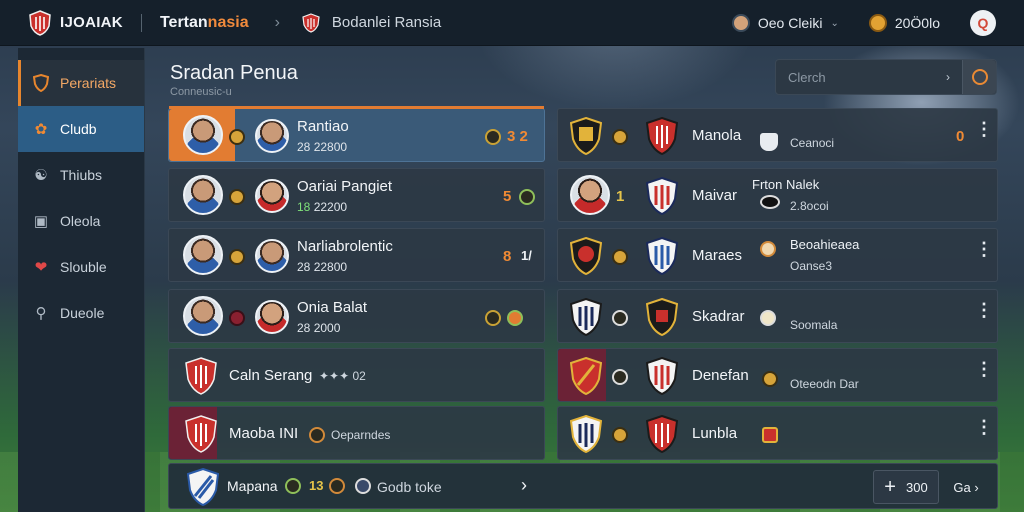  Describe the element at coordinates (507, 256) in the screenshot. I see `player-rank: 8` at that location.